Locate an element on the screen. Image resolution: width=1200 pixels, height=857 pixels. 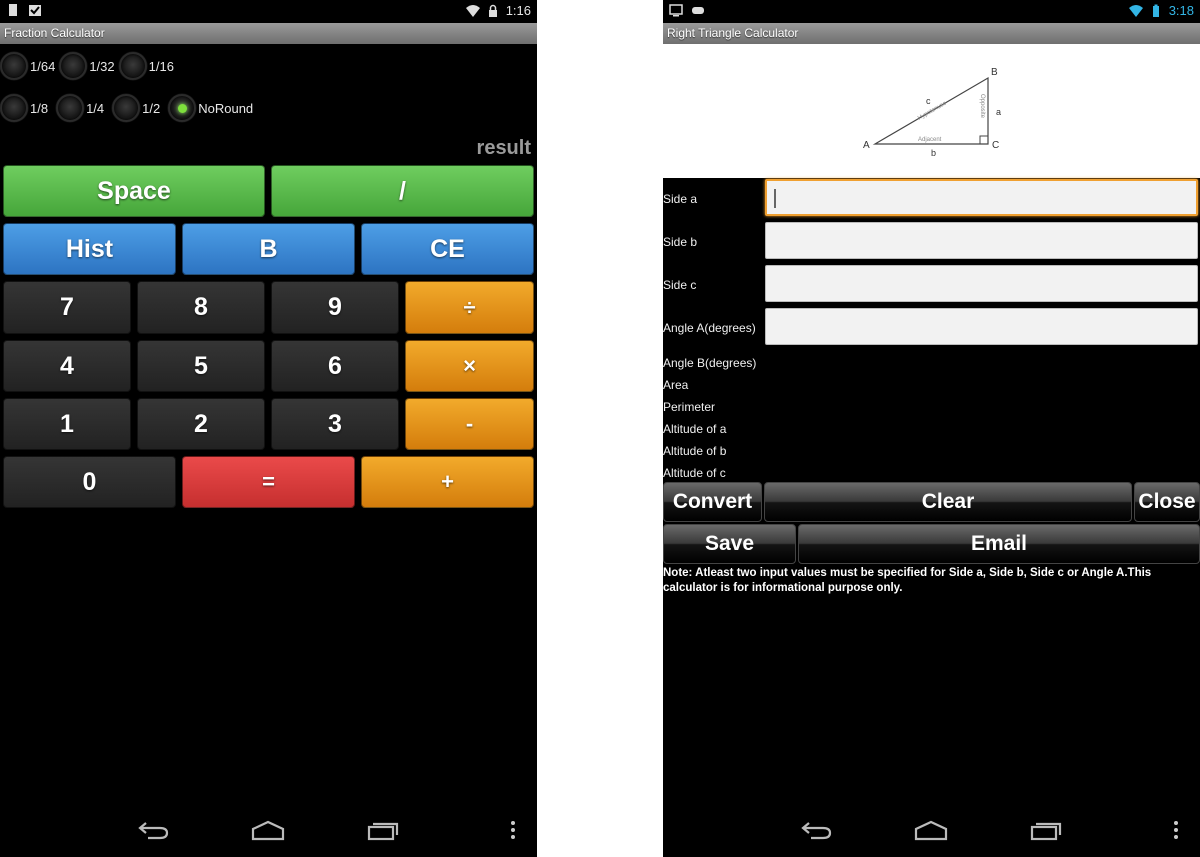
opposite-label: Opposite is located at coordinates (982, 106).